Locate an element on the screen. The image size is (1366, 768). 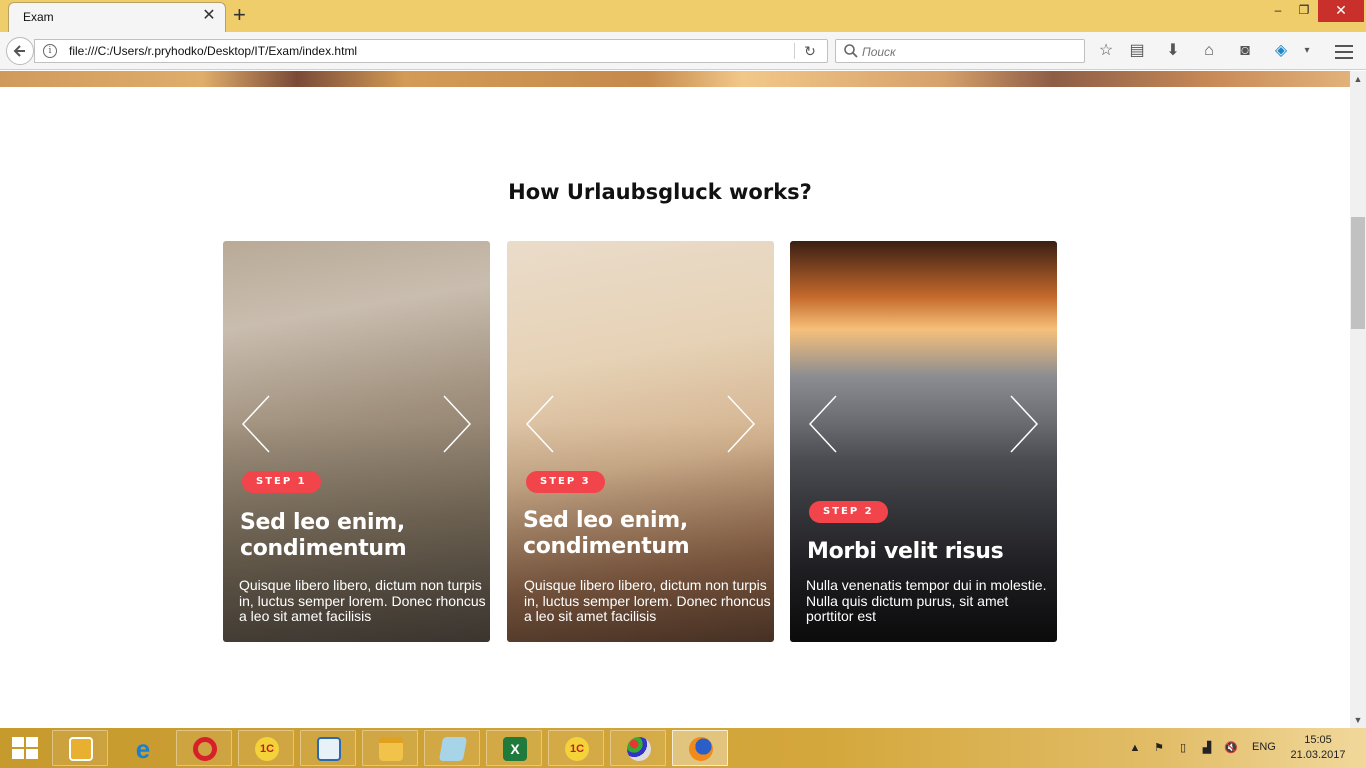
page-title: How Urlaubsgluck works? is located at coordinates (660, 192).